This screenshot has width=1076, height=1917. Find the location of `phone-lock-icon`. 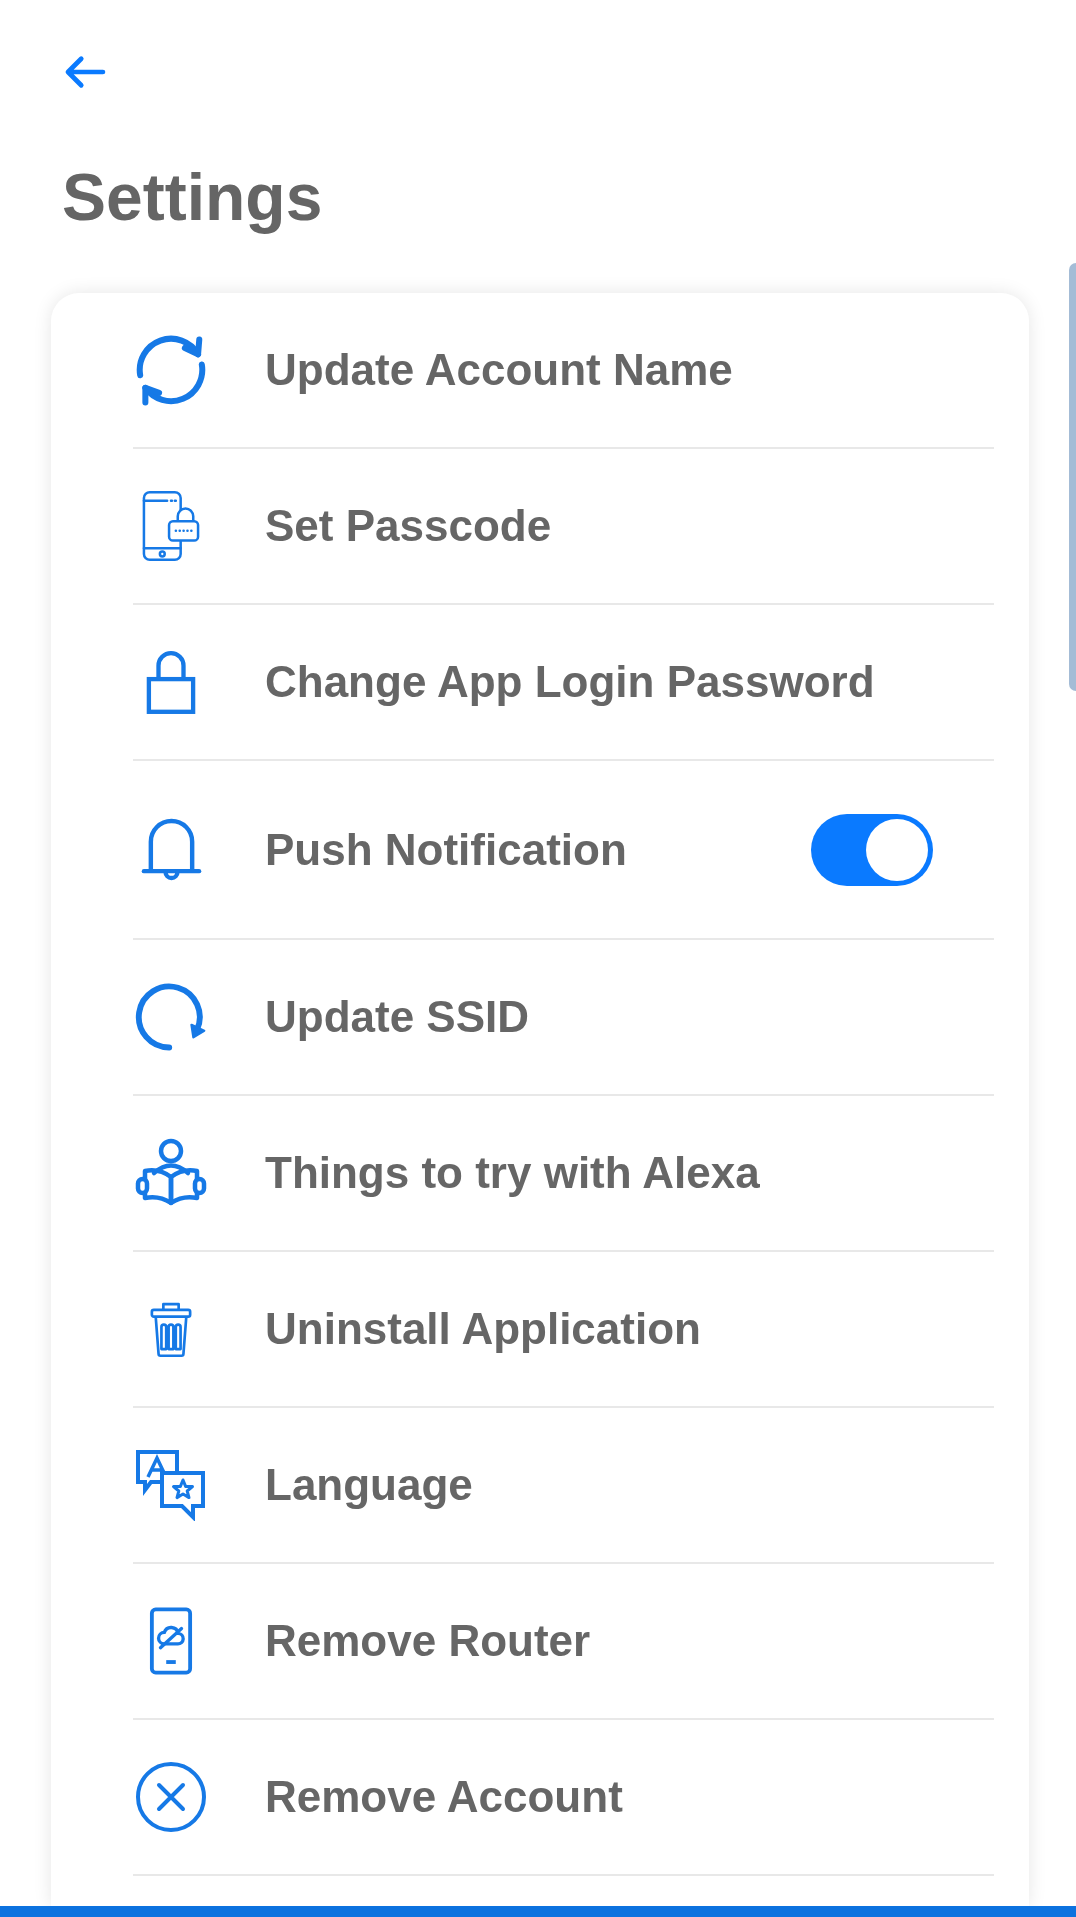

phone-lock-icon is located at coordinates (171, 526).